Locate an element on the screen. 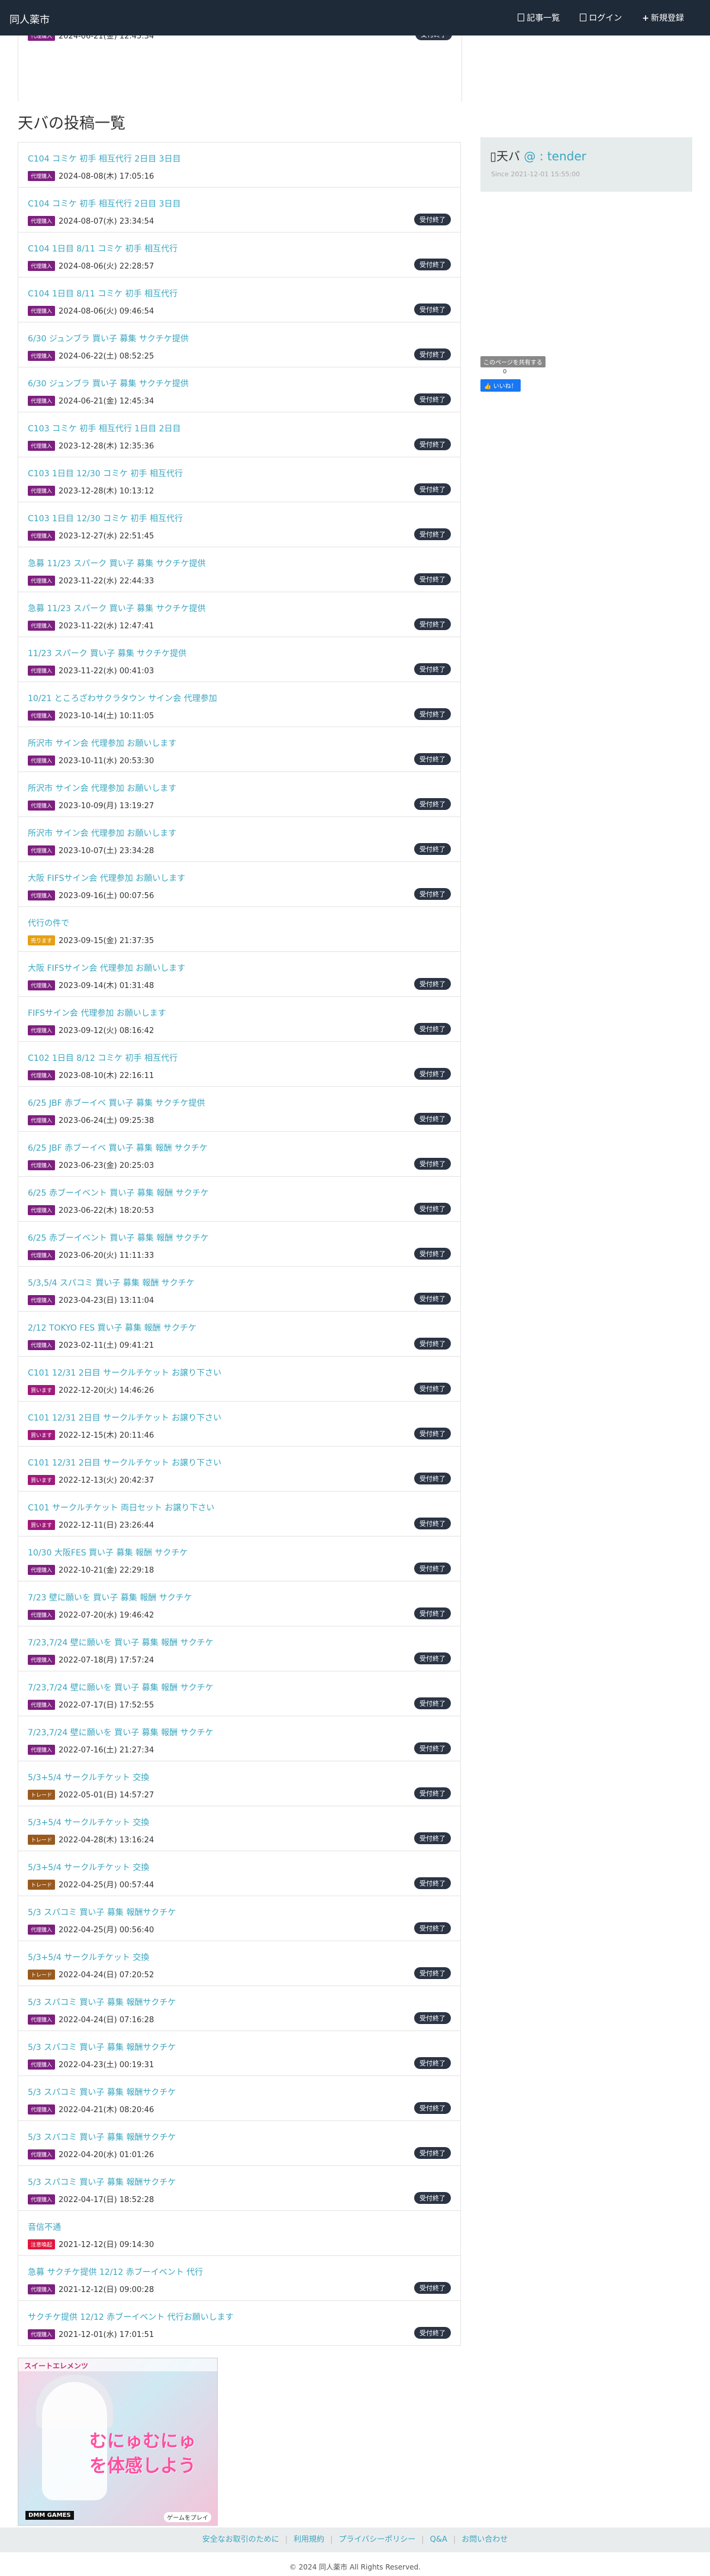 The height and width of the screenshot is (2576, 710). post-meta: 代理購入 2022-04-20(水) 01:01:26 is located at coordinates (91, 2153).